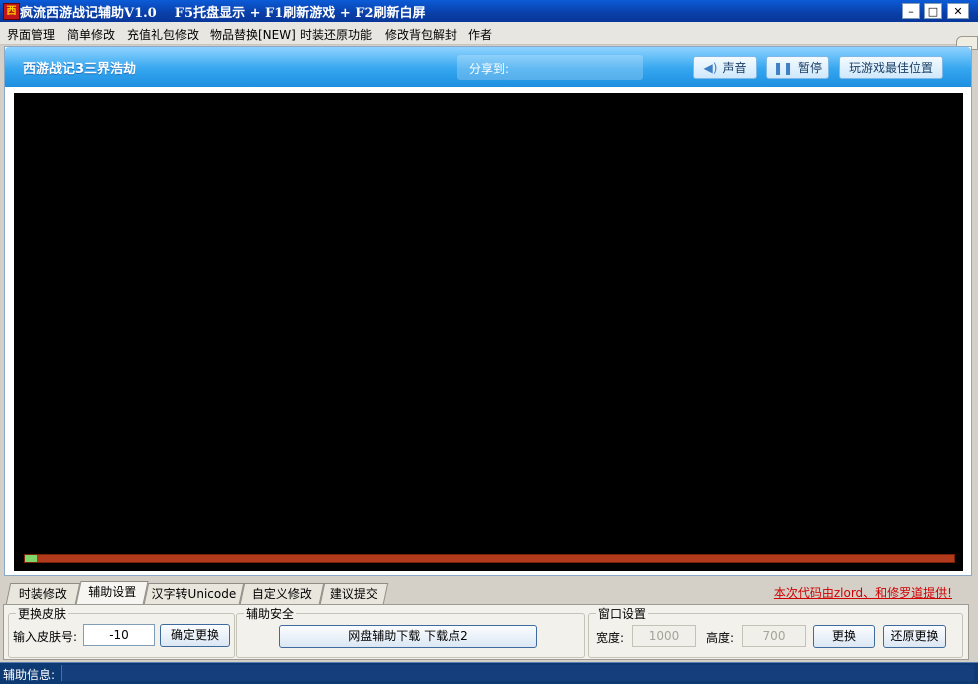 The width and height of the screenshot is (978, 684). I want to click on load-progress-bar, so click(489, 558).